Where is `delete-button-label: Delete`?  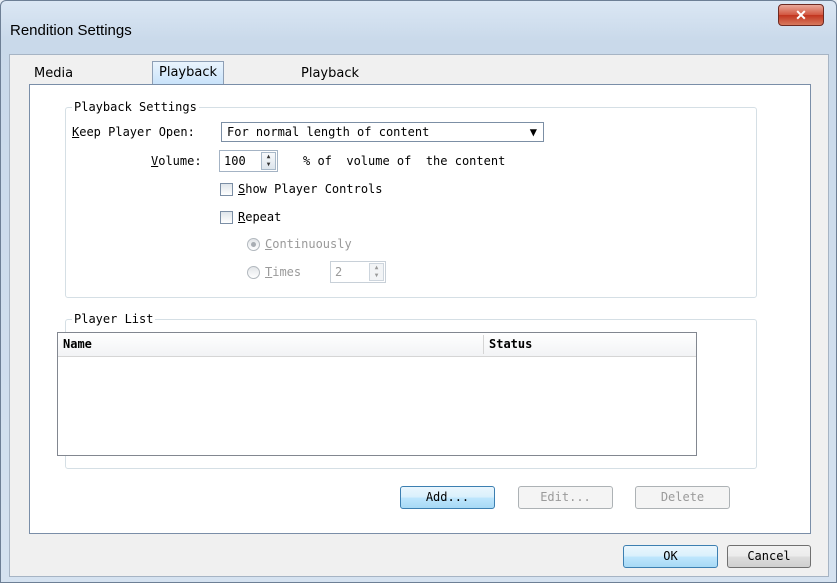 delete-button-label: Delete is located at coordinates (682, 497).